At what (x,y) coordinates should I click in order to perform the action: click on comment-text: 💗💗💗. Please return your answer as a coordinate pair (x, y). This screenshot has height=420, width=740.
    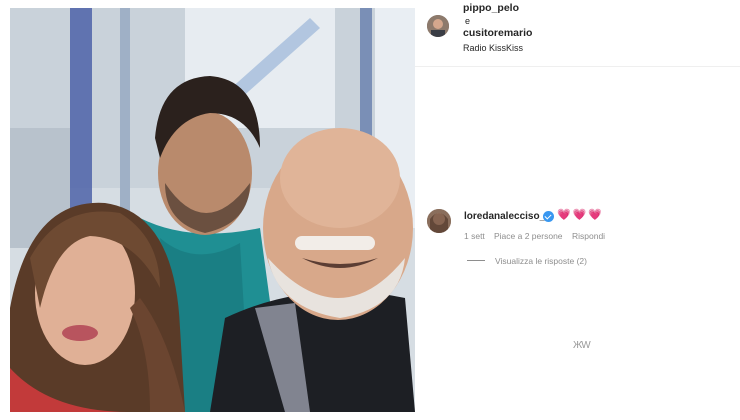
    Looking at the image, I should click on (581, 215).